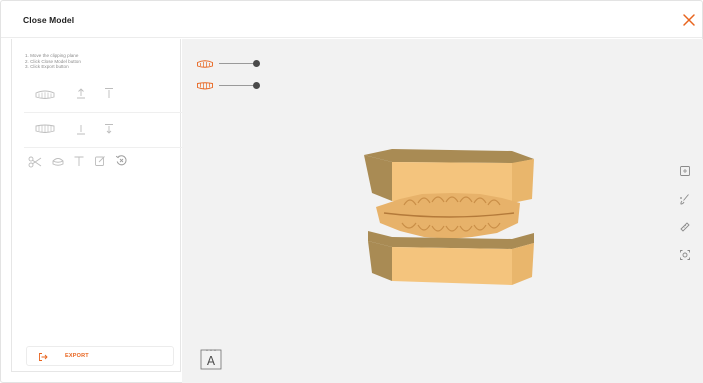 Image resolution: width=703 pixels, height=383 pixels. I want to click on label-tool-glyph: A, so click(211, 361).